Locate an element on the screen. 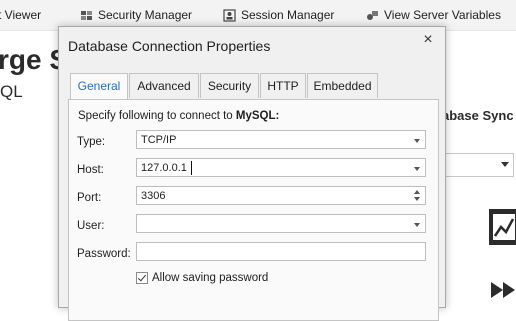  allow-saving-password-row: Allow saving password is located at coordinates (202, 278).